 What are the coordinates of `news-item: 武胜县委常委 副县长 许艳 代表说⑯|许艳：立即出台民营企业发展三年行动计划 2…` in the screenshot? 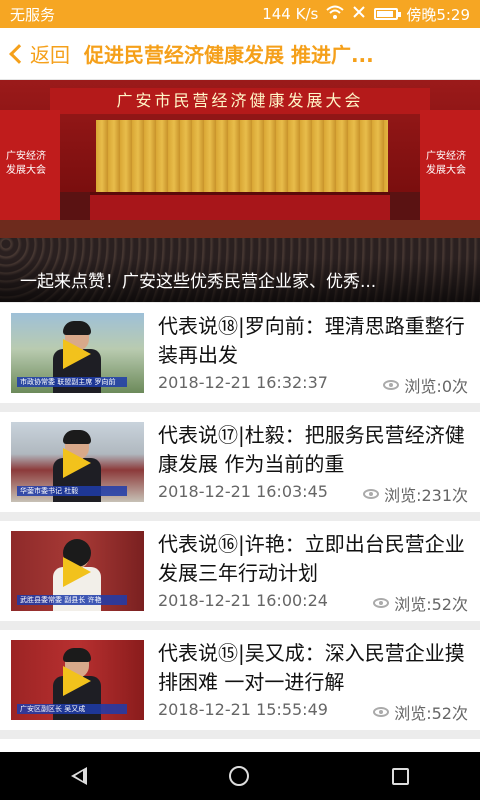 It's located at (240, 571).